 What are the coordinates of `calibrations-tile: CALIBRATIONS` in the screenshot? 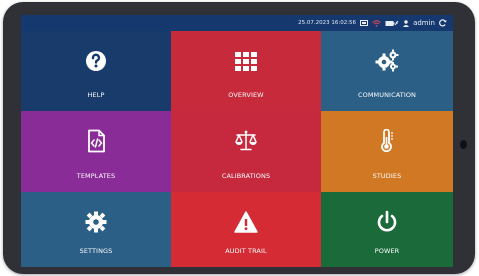 It's located at (246, 151).